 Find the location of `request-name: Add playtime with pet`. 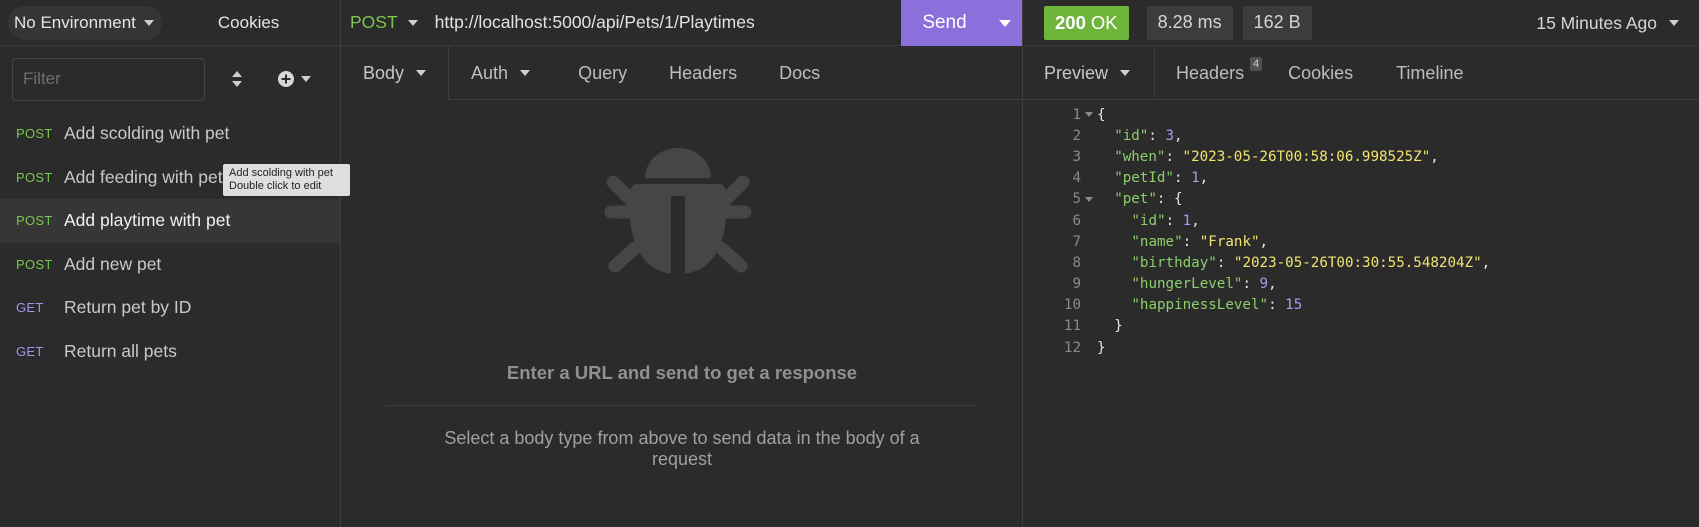

request-name: Add playtime with pet is located at coordinates (147, 220).